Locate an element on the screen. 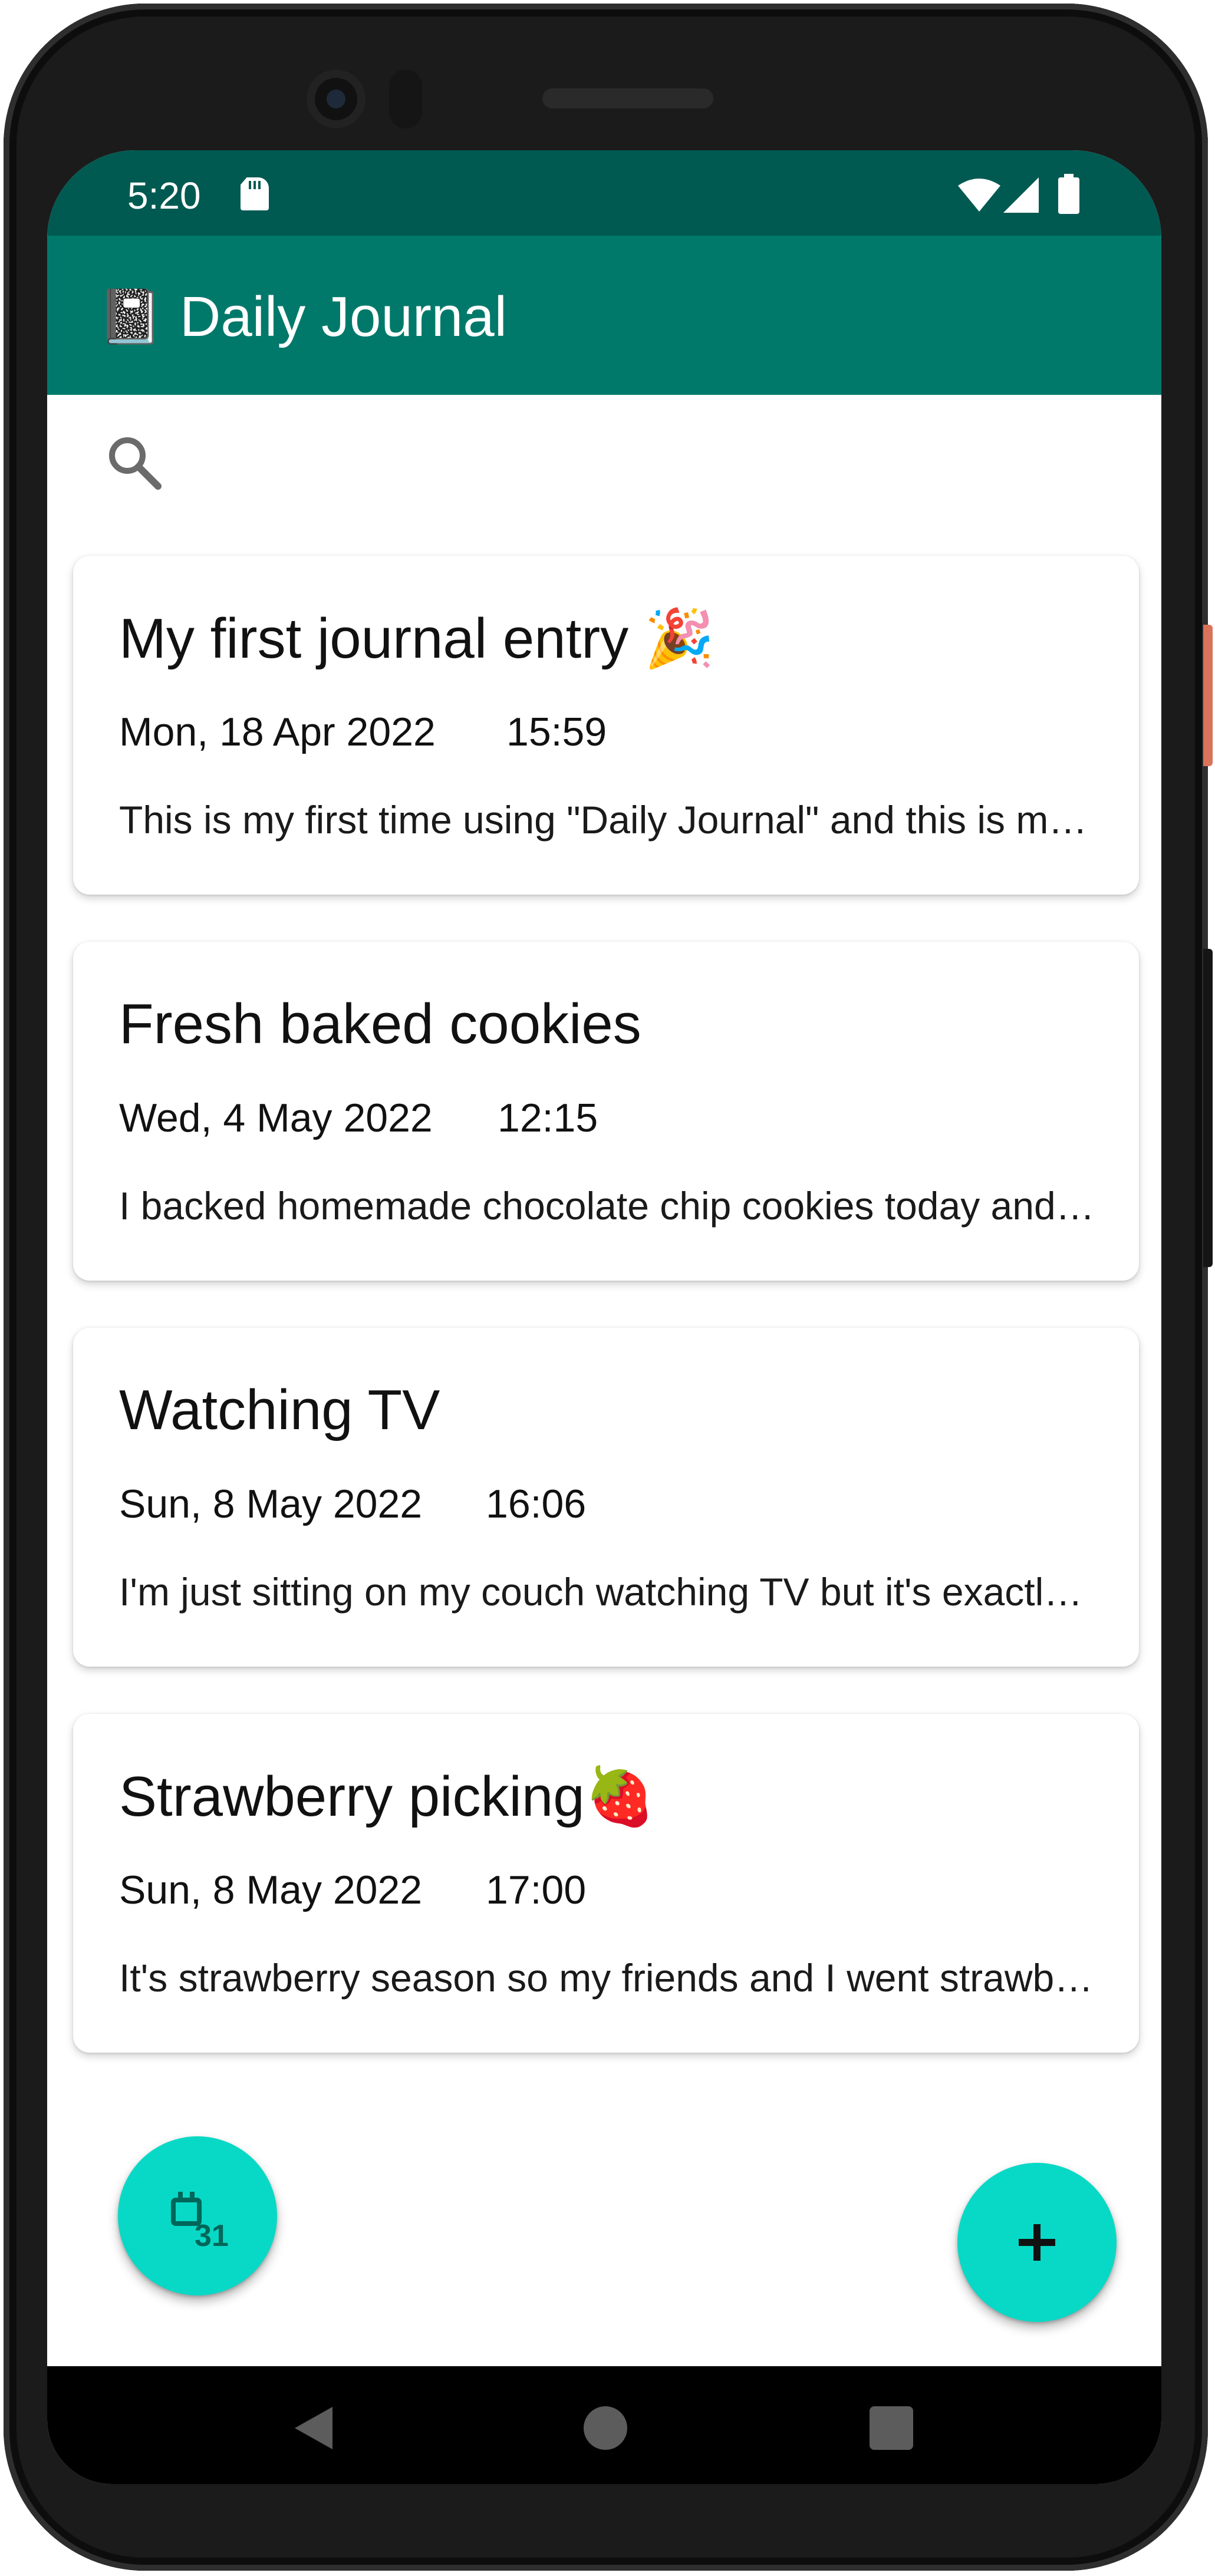  search-bar is located at coordinates (604, 469).